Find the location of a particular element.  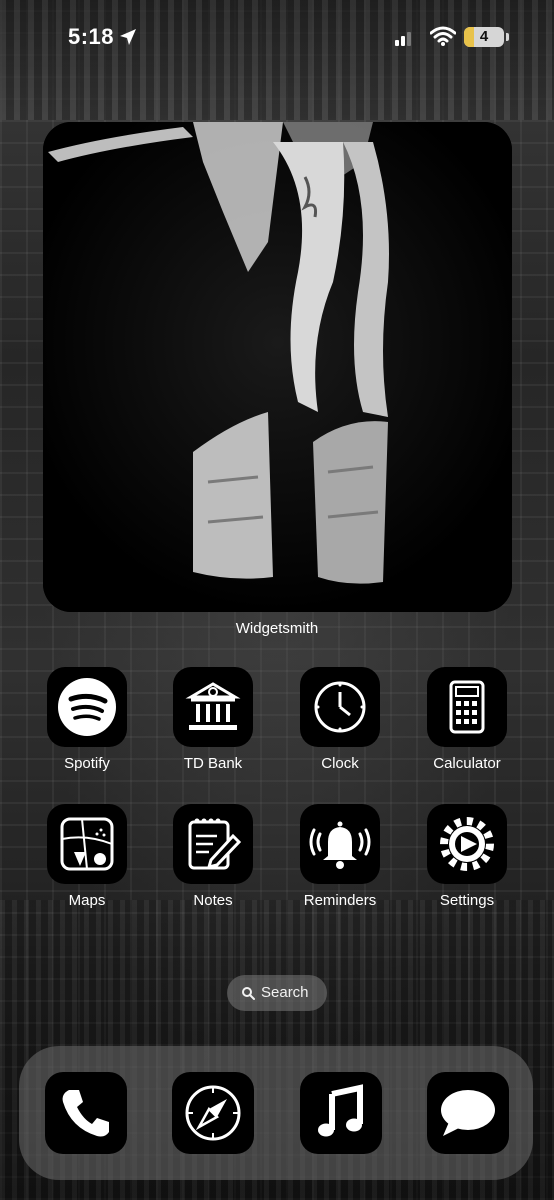

phone-icon is located at coordinates (85, 1113).